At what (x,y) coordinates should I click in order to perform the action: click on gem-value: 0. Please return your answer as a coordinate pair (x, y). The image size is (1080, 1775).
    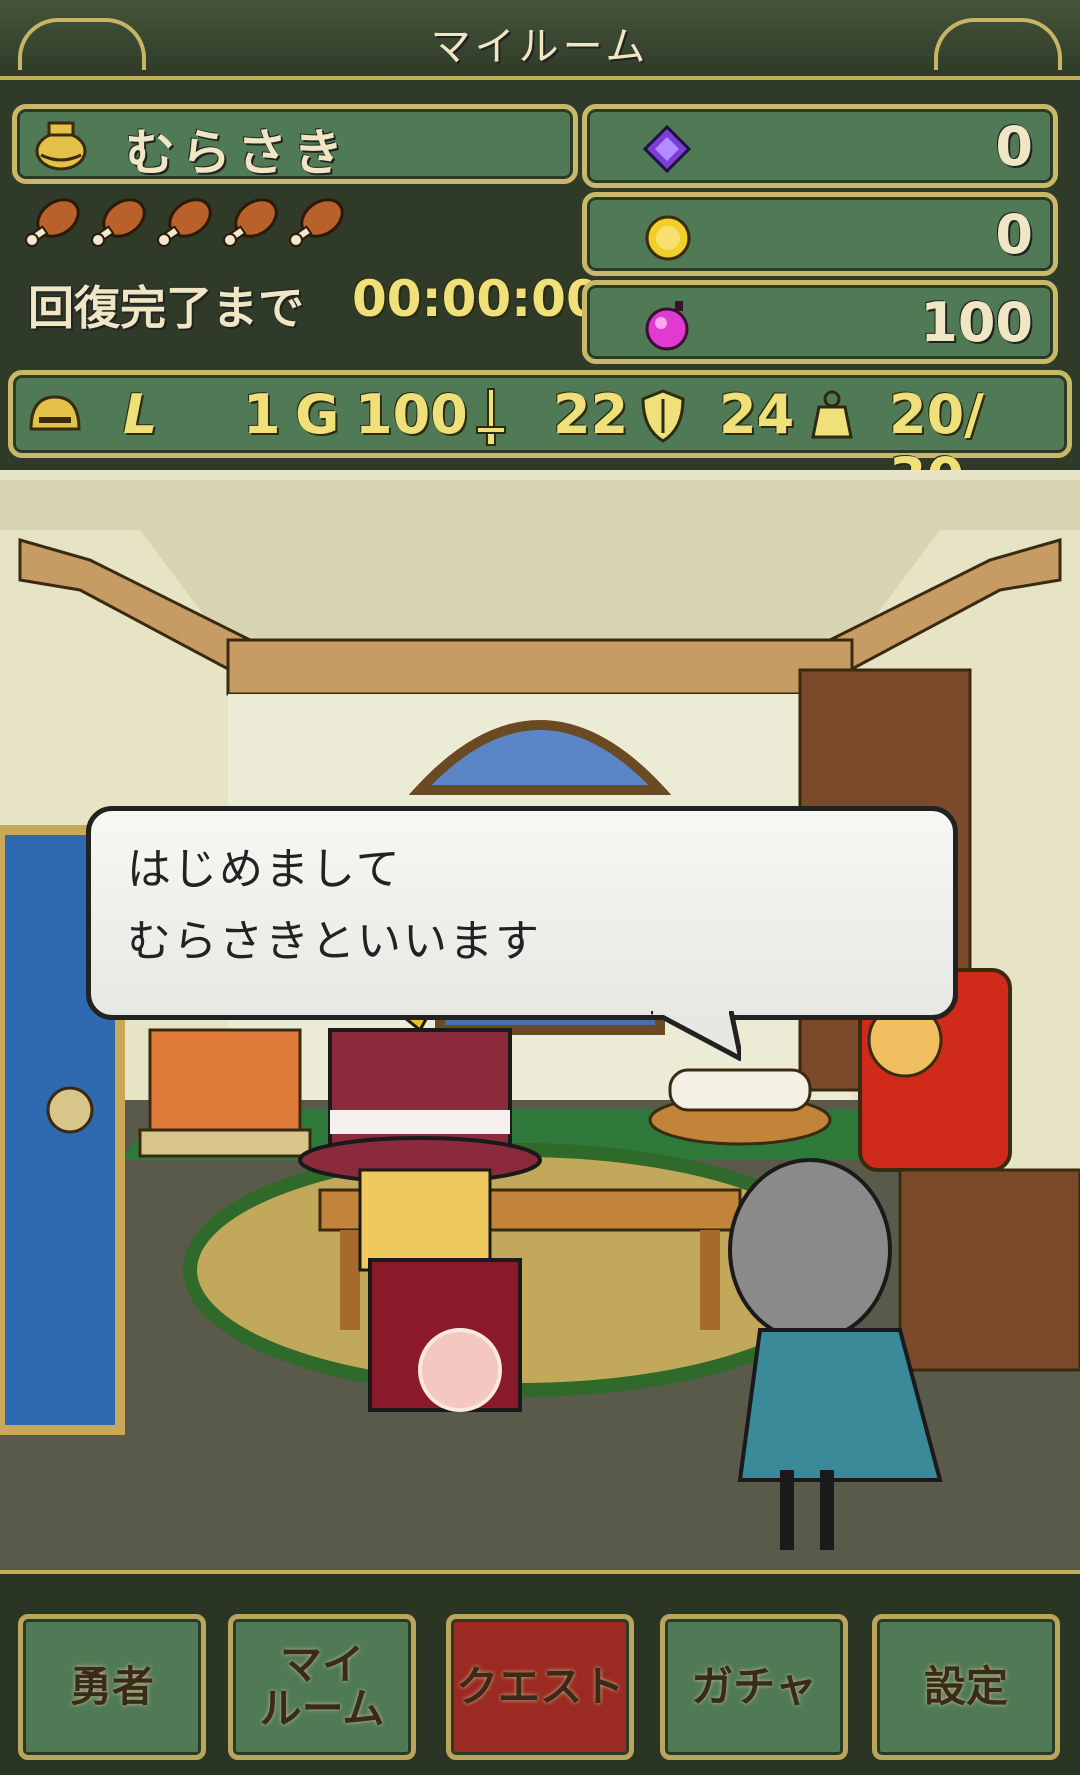
    Looking at the image, I should click on (1014, 146).